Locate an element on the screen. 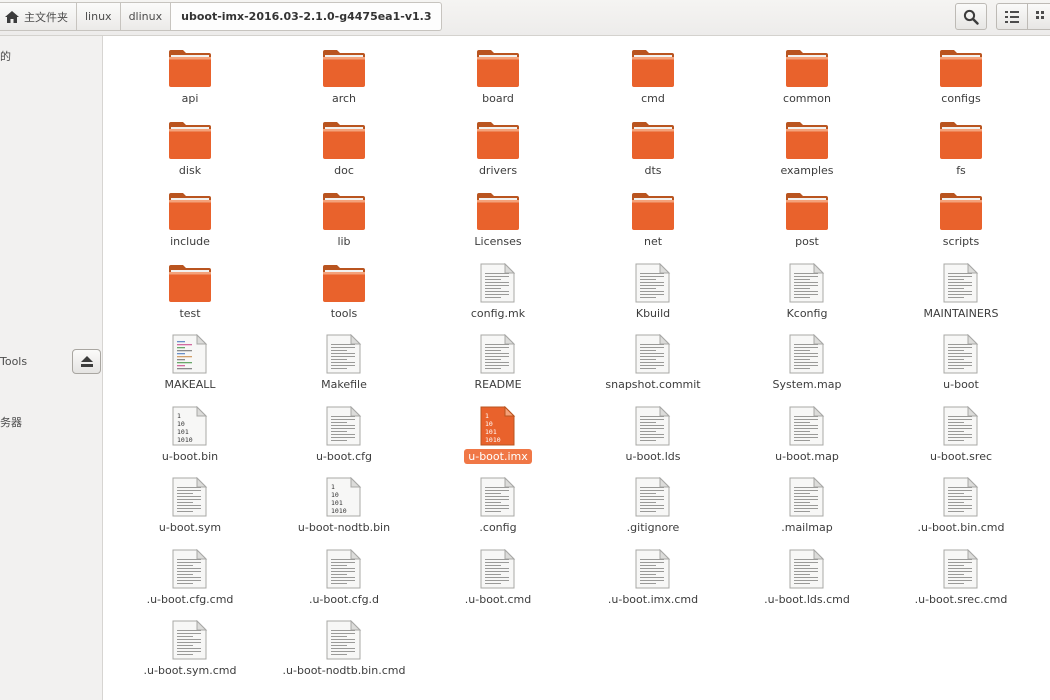  file-item: .u-boot.cfg.cmd is located at coordinates (190, 582).